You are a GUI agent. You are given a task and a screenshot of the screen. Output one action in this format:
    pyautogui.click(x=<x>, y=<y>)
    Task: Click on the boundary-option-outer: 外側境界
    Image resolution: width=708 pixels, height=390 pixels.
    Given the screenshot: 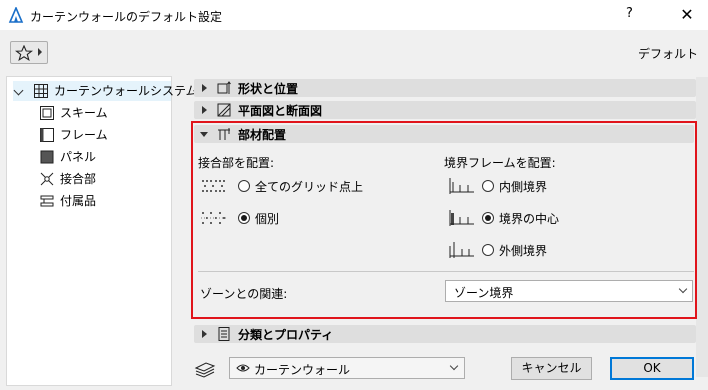 What is the action you would take?
    pyautogui.click(x=548, y=250)
    